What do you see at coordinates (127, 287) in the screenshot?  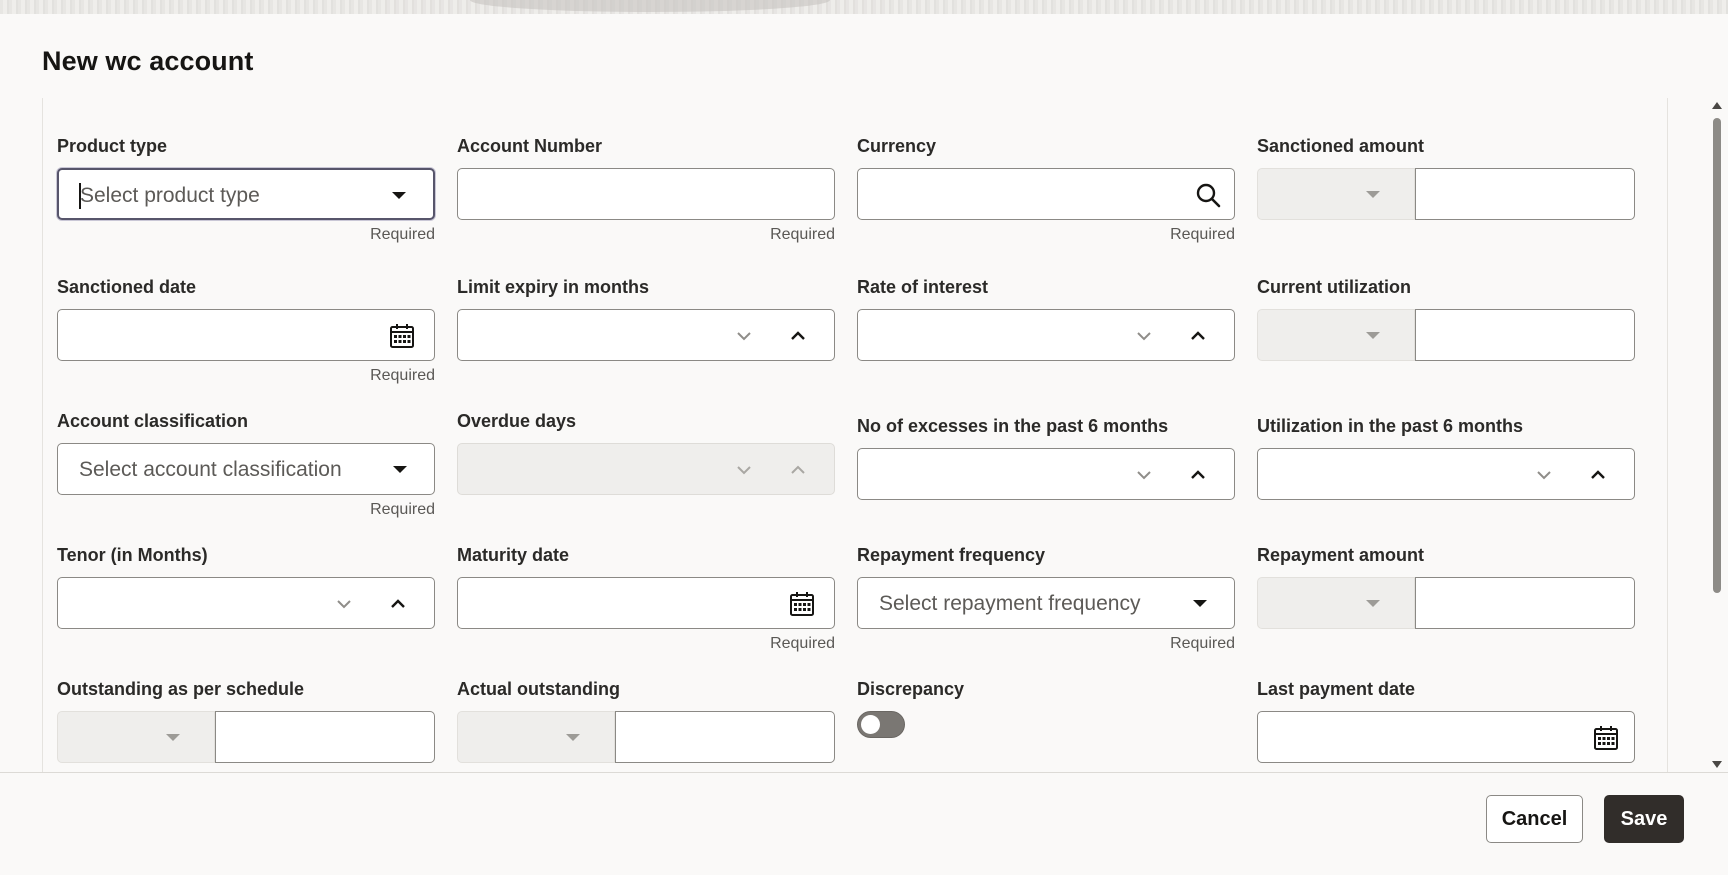 I see `sanctioned-date-label: Sanctioned date` at bounding box center [127, 287].